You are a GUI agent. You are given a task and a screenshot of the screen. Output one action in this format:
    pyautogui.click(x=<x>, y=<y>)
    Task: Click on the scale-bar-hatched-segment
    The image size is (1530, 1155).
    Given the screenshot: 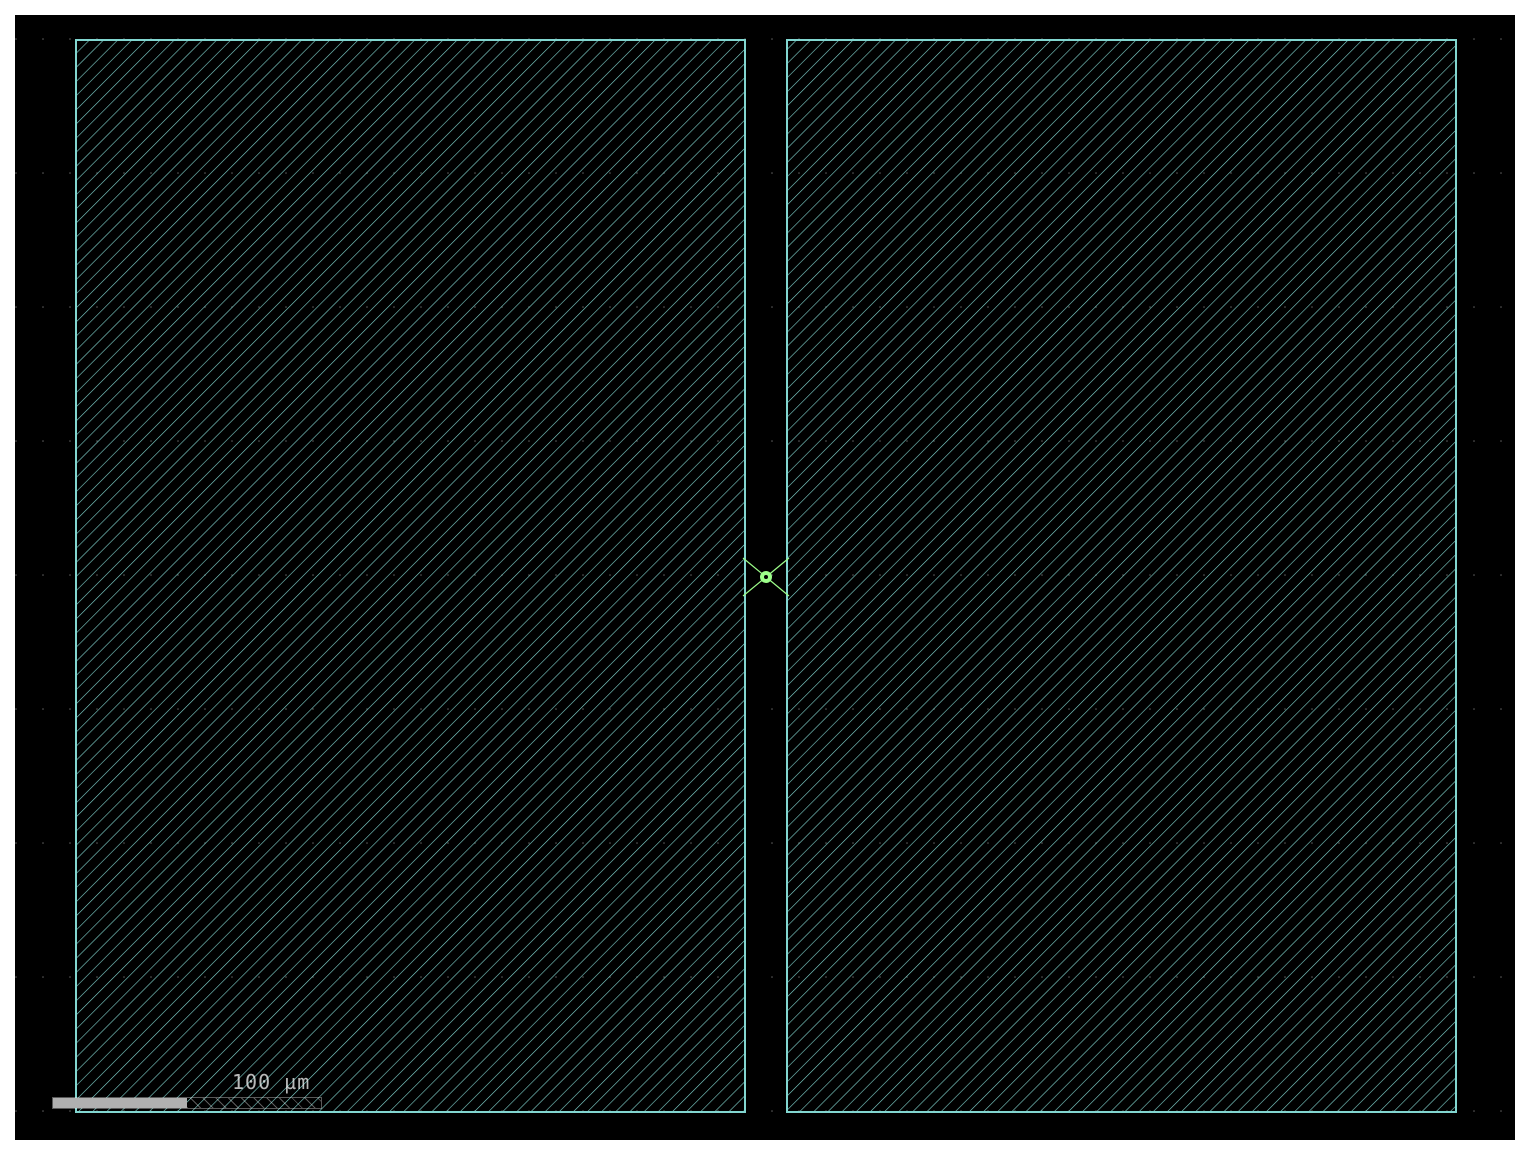 What is the action you would take?
    pyautogui.click(x=254, y=1103)
    